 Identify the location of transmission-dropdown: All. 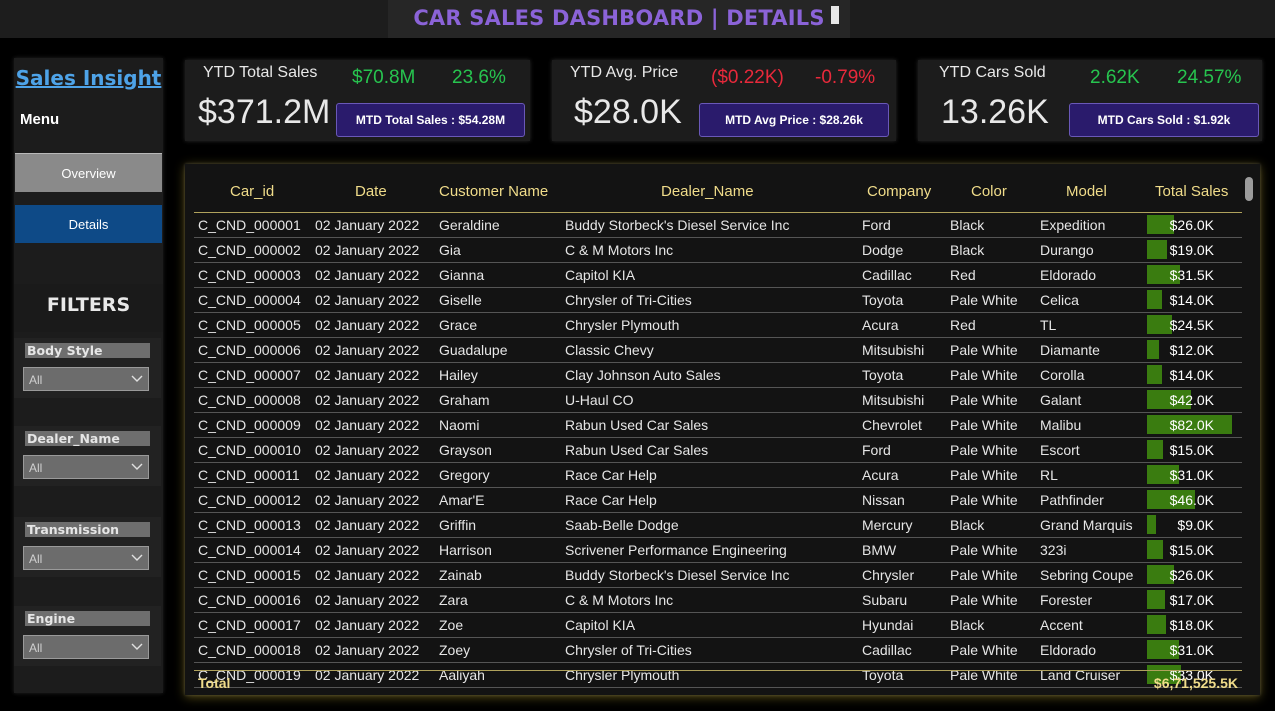
(86, 558).